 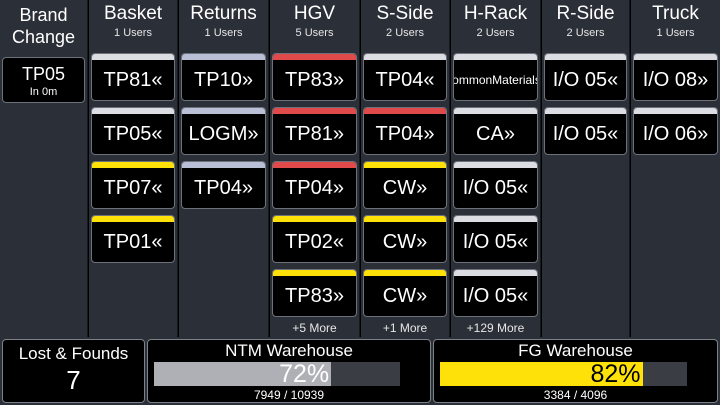 I want to click on column-title: R-Side, so click(x=585, y=13).